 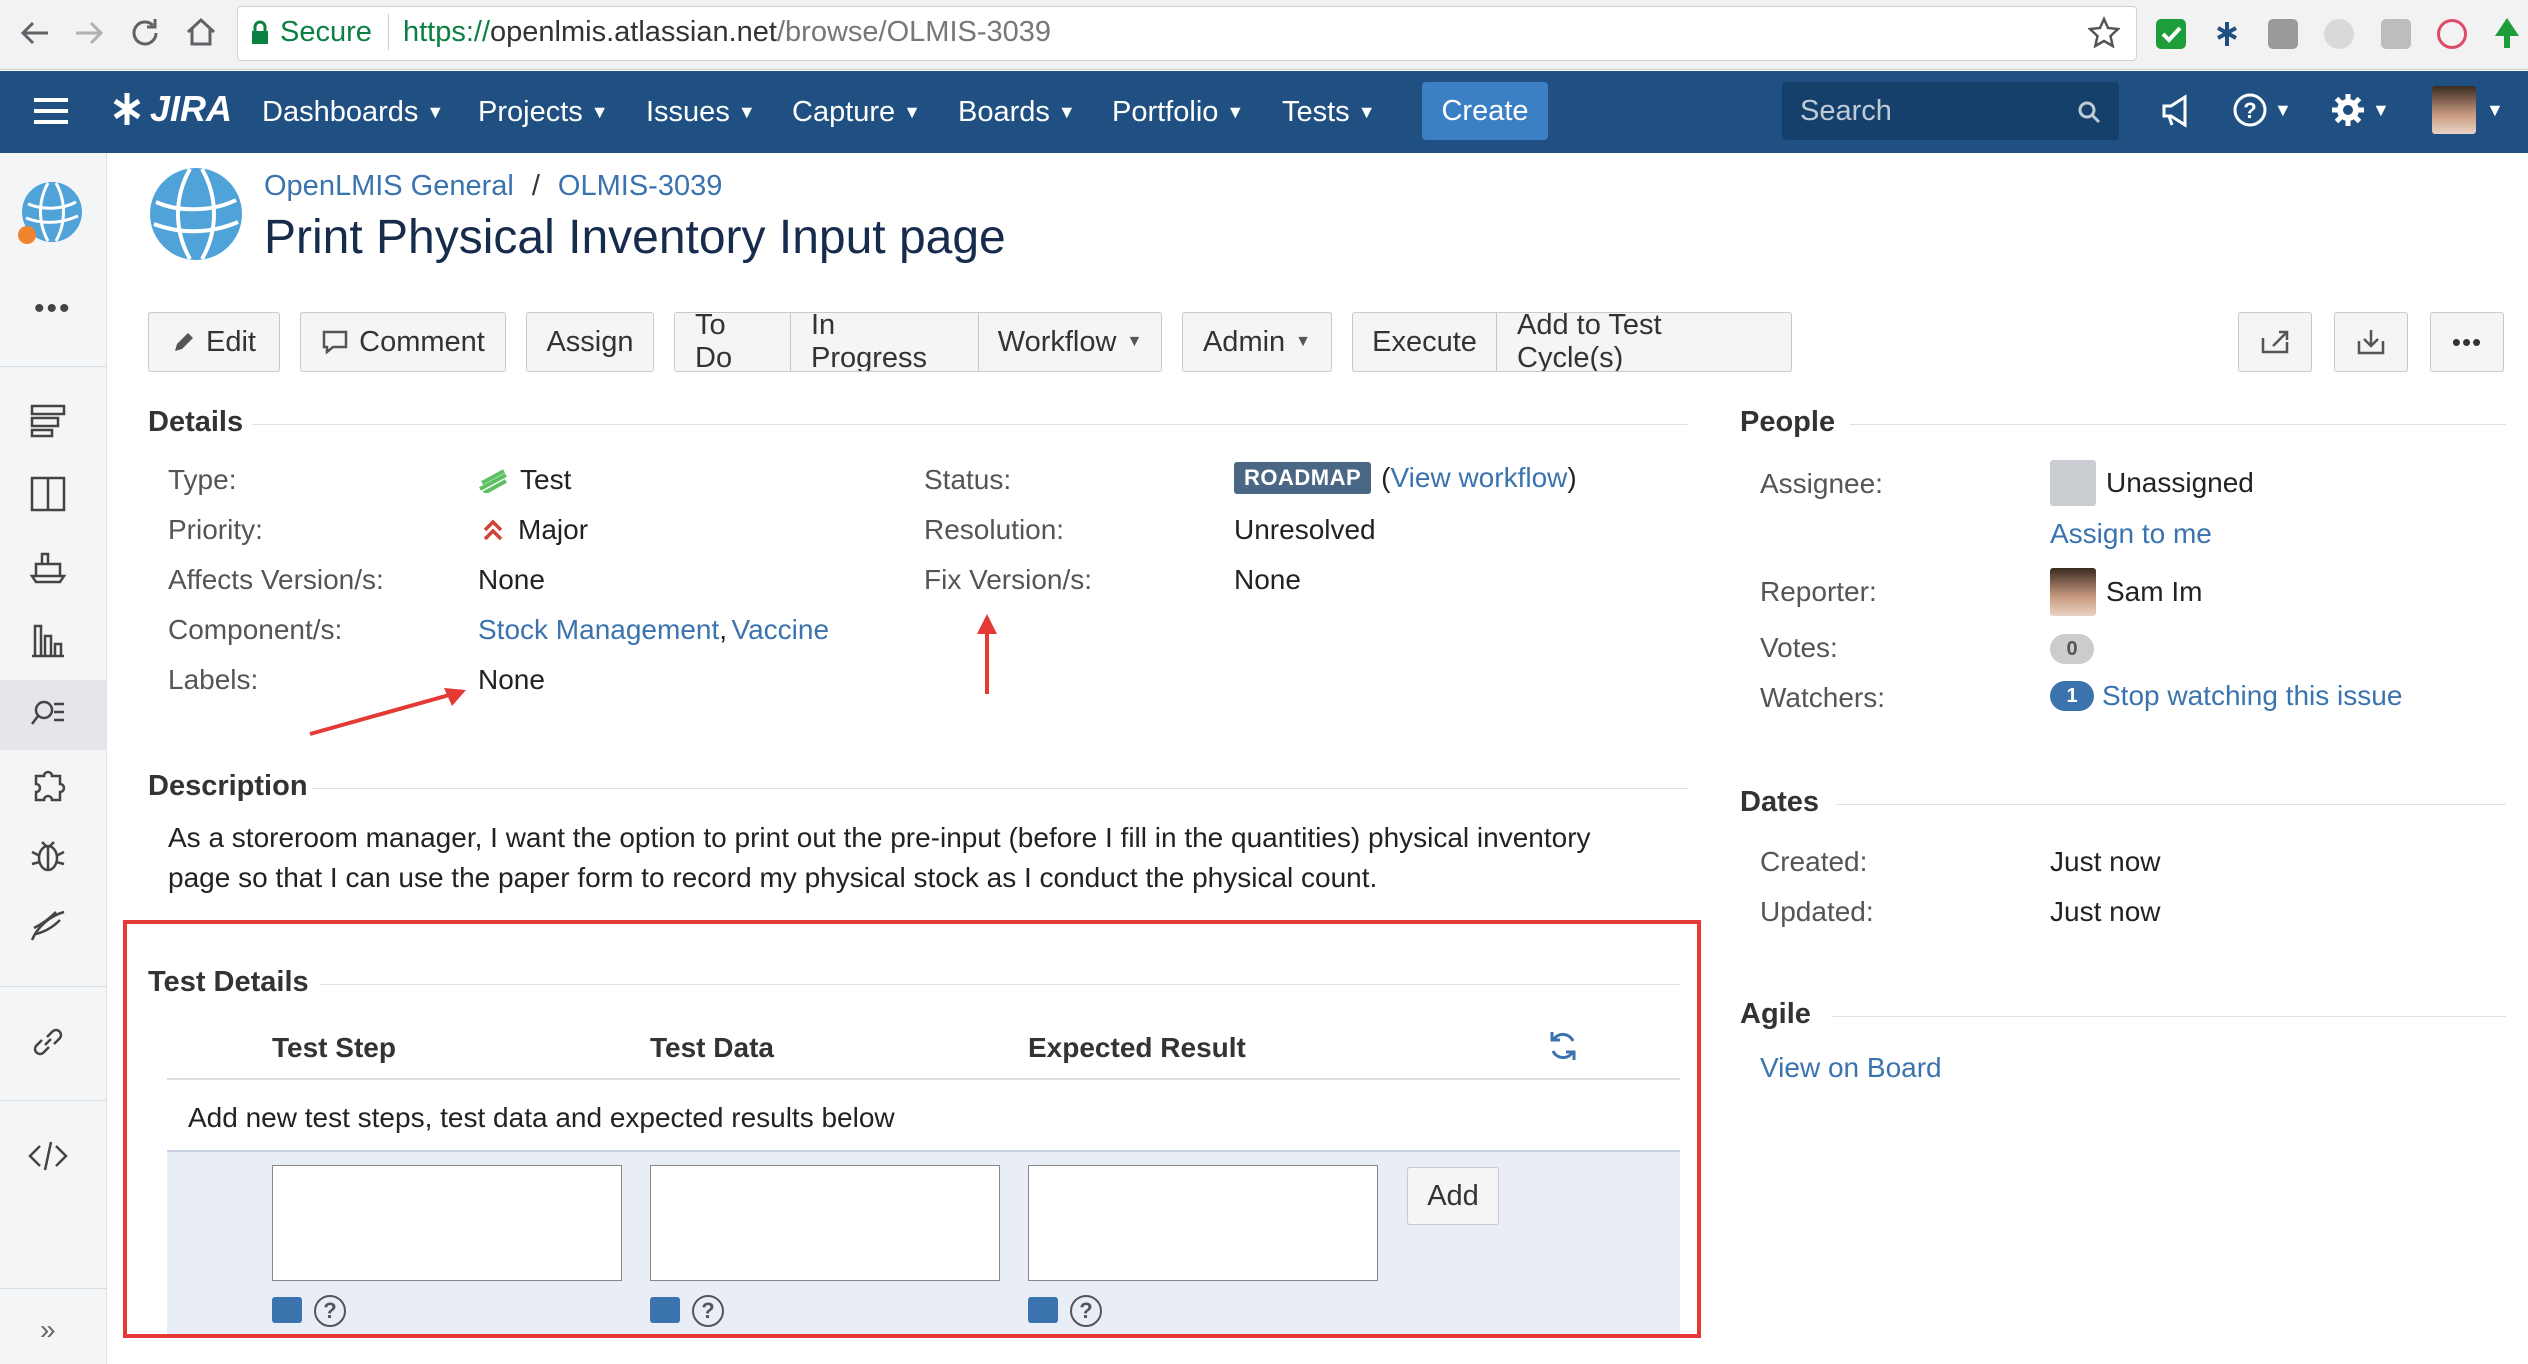 What do you see at coordinates (255, 629) in the screenshot?
I see `components-label: Component/s:` at bounding box center [255, 629].